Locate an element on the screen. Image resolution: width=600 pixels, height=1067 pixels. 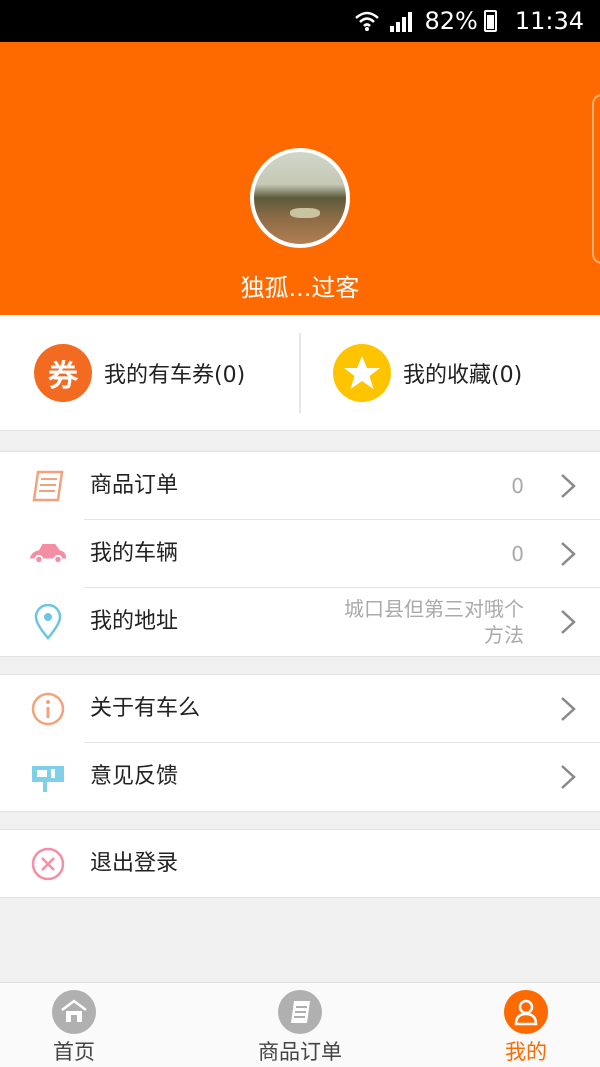
close-circle-icon is located at coordinates (48, 864).